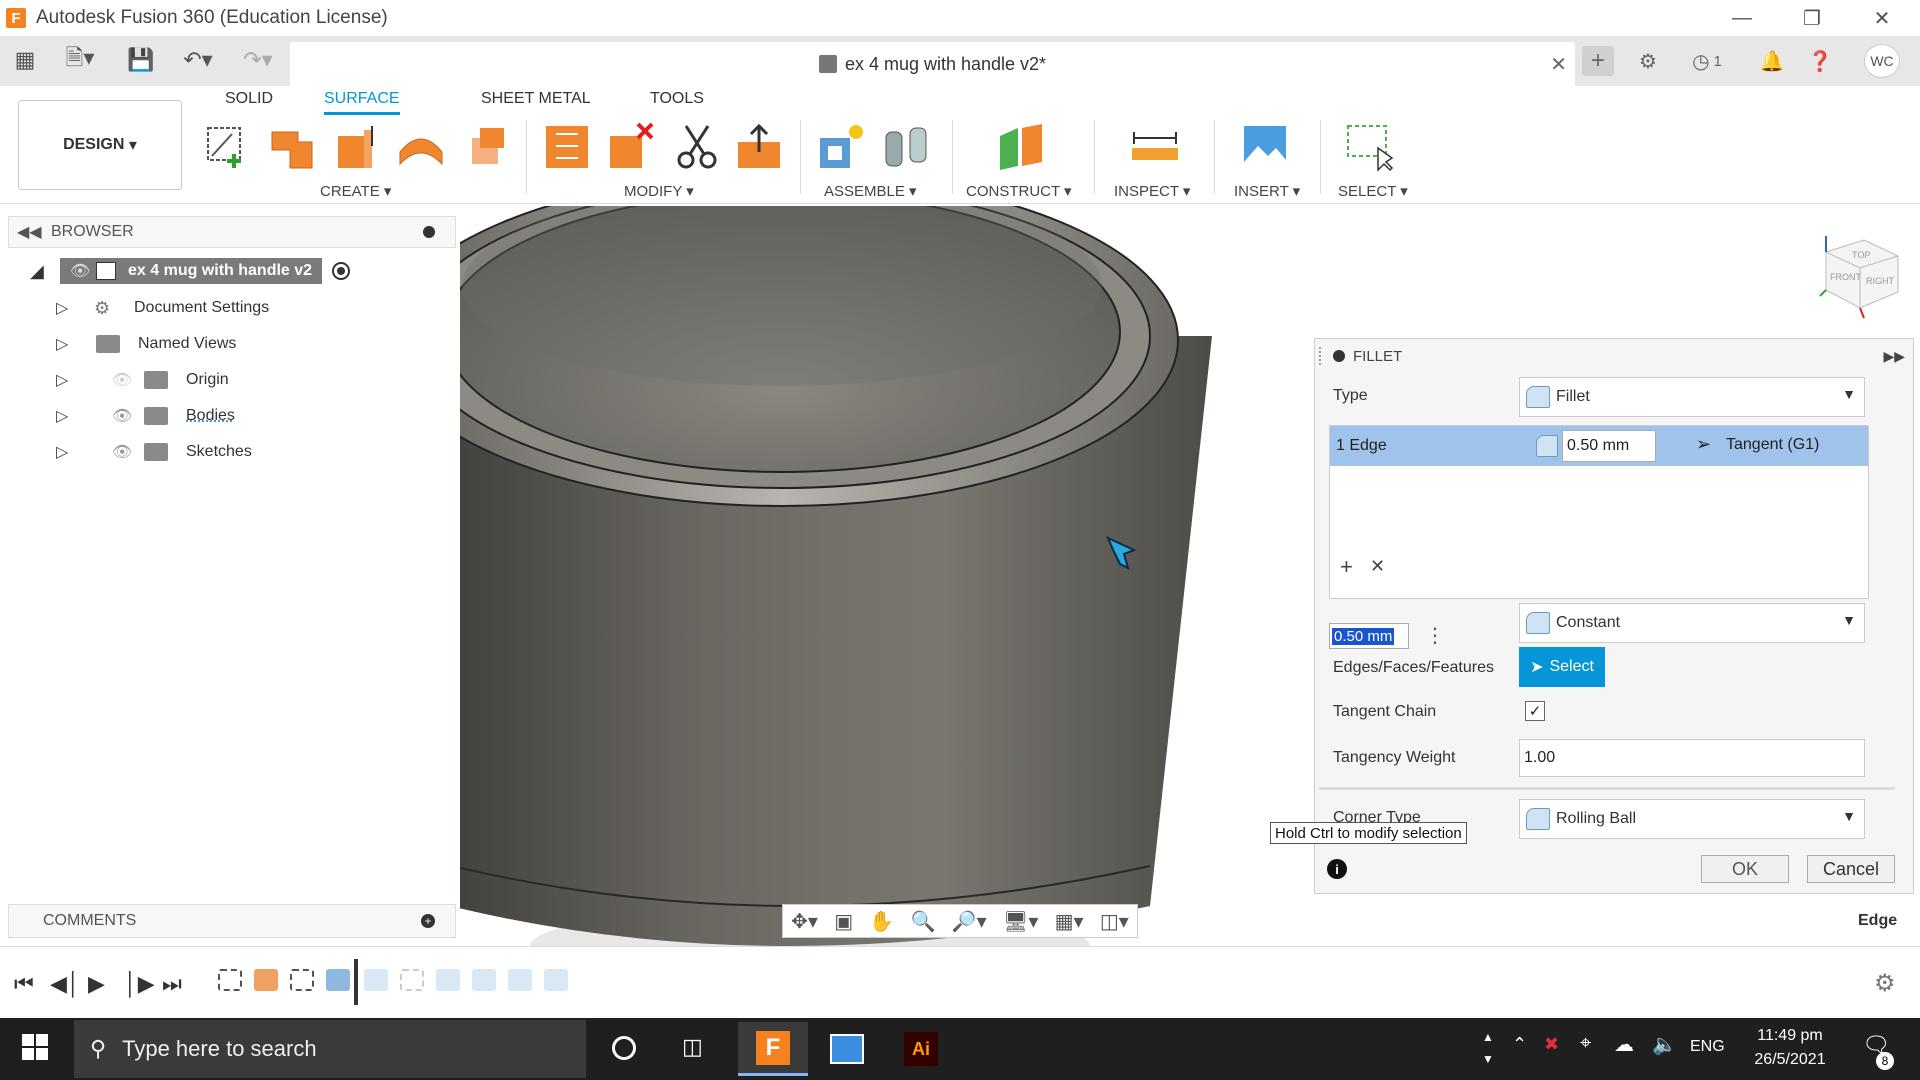  What do you see at coordinates (1790, 1048) in the screenshot?
I see `clock: 11:49 pm 26/5/2021` at bounding box center [1790, 1048].